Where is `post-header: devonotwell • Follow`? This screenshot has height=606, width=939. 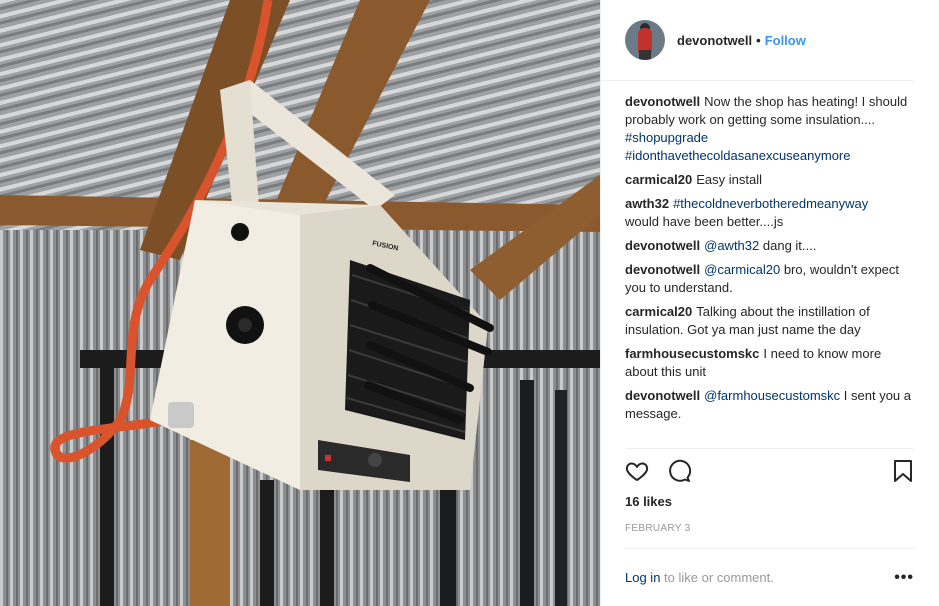
post-header: devonotwell • Follow is located at coordinates (757, 40).